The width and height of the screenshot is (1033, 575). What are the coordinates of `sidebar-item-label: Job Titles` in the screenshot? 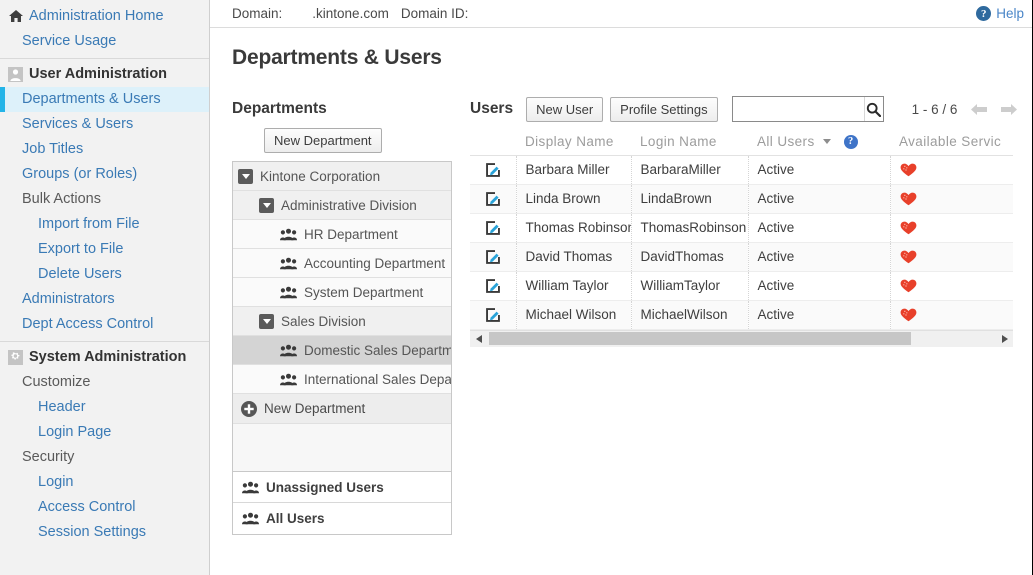 It's located at (53, 149).